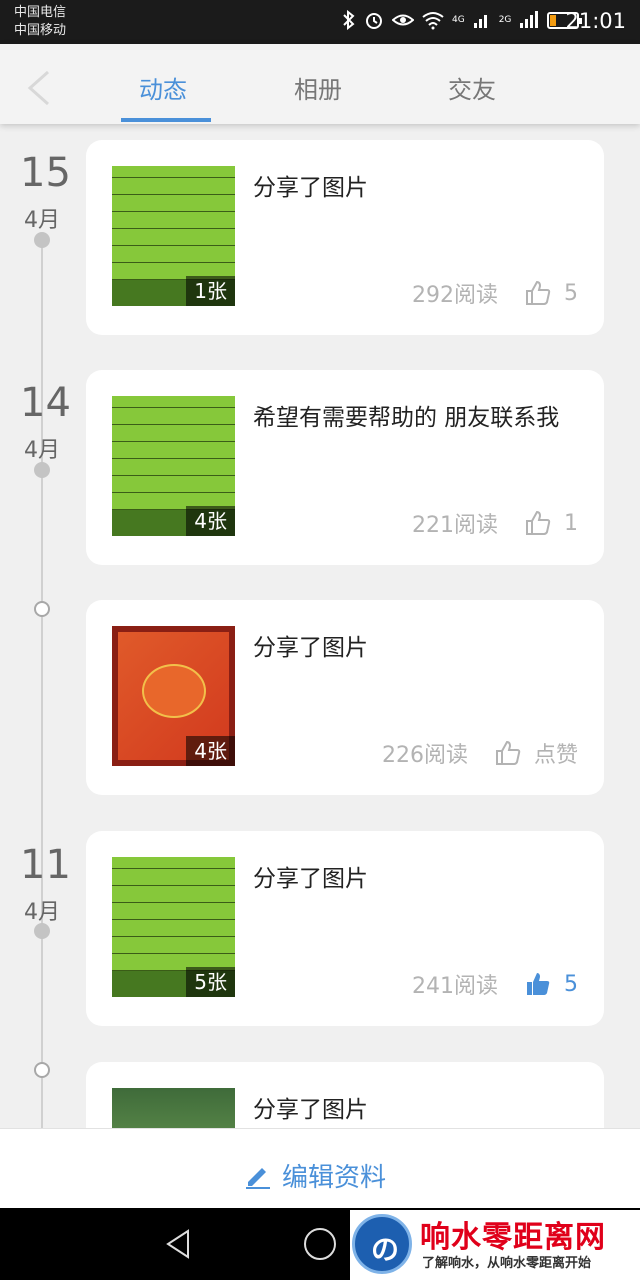 This screenshot has width=640, height=1280. I want to click on edit-profile-label: 编辑资料, so click(334, 1178).